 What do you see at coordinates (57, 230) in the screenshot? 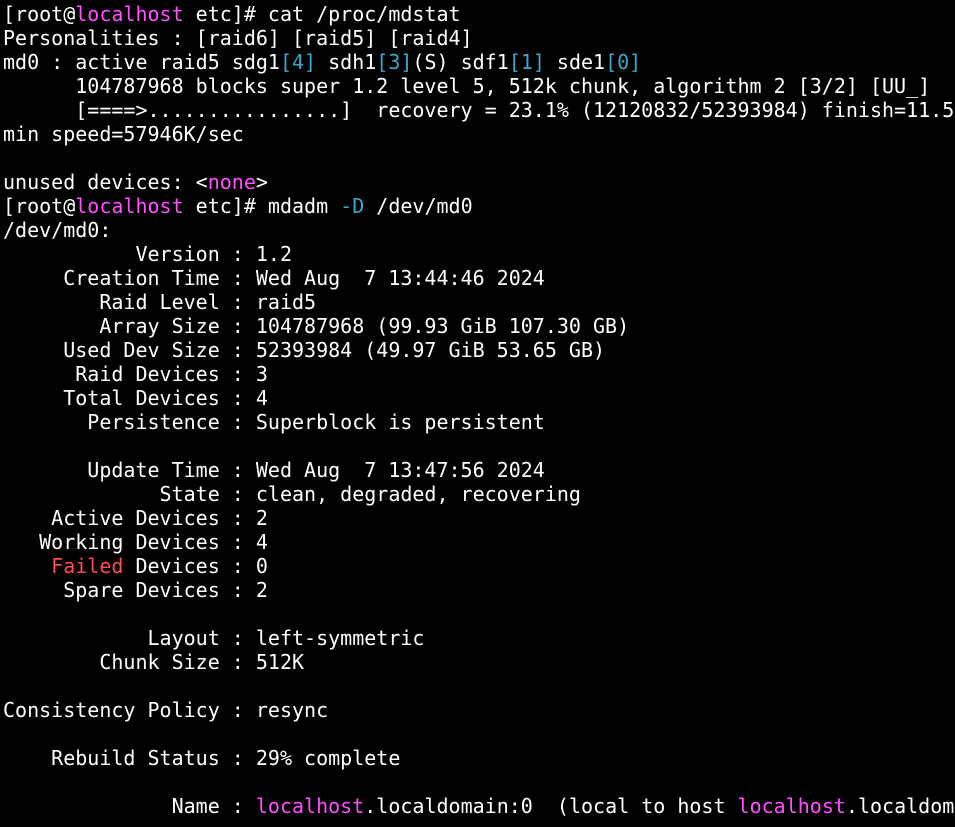
I see `terminal-text-plain: /dev/md0:` at bounding box center [57, 230].